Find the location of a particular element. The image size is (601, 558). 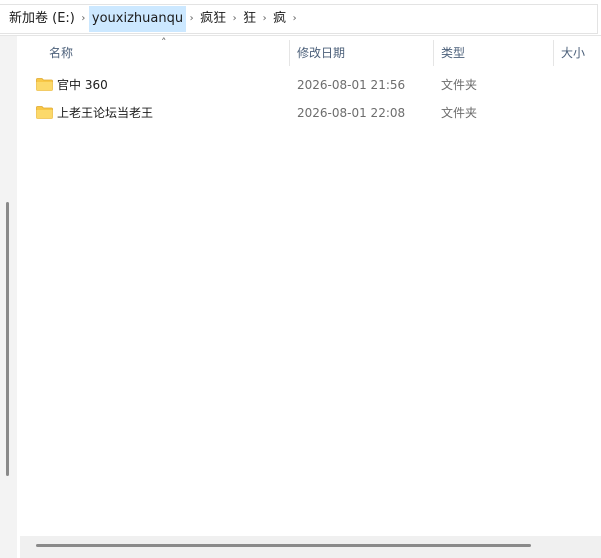

navigation-pane-scrollbar is located at coordinates (7, 339).